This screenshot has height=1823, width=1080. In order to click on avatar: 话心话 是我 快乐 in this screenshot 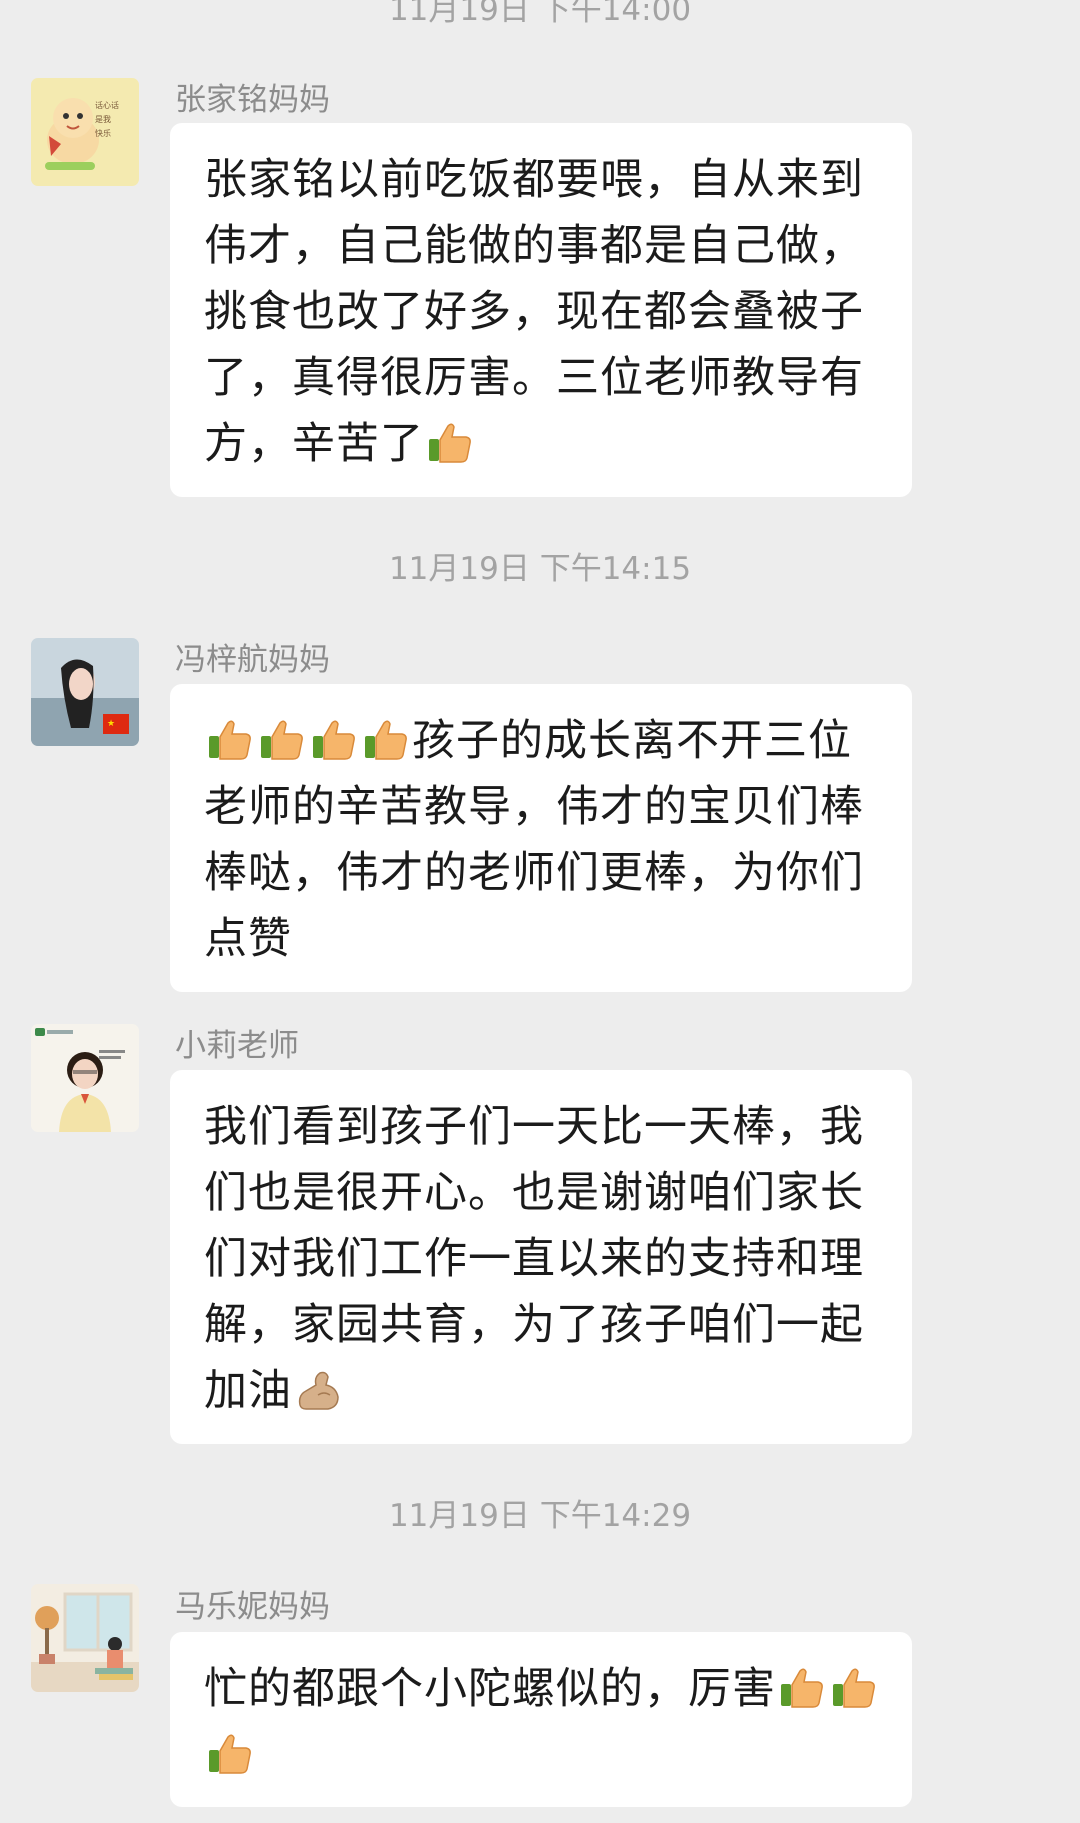, I will do `click(85, 132)`.